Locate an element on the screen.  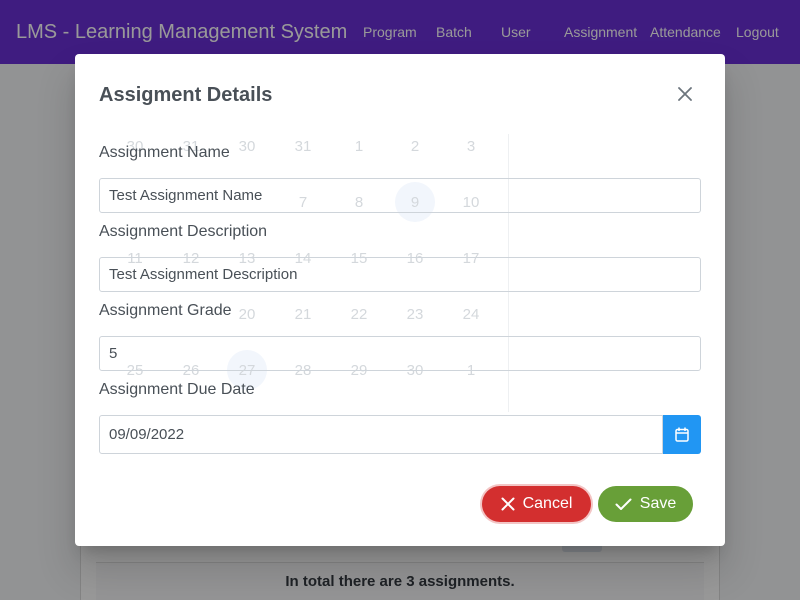
calendar-day: 22 is located at coordinates (359, 314).